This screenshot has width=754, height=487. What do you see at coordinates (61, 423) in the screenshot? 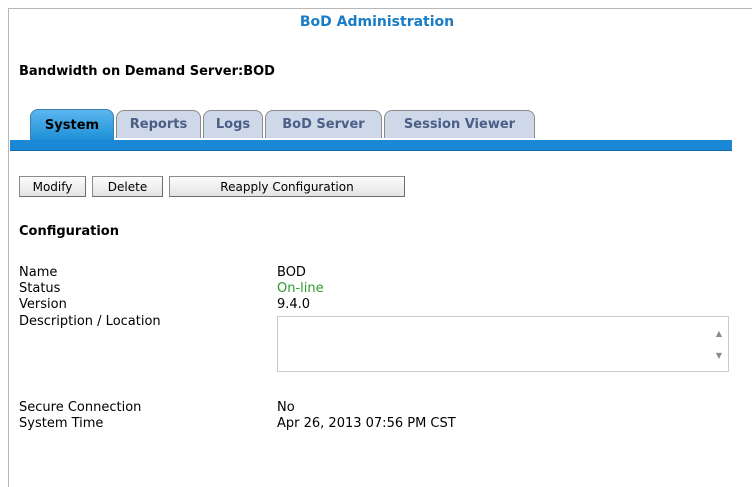
I see `system-time-label: System Time` at bounding box center [61, 423].